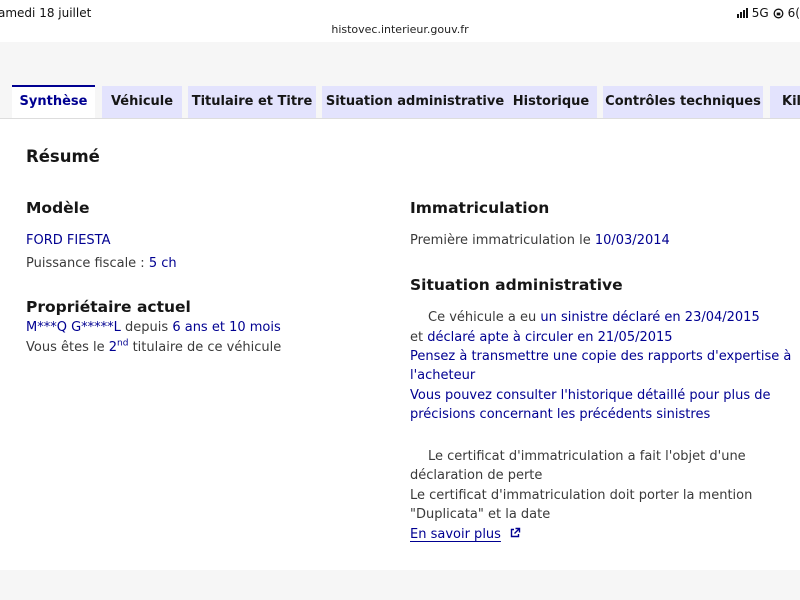 This screenshot has width=800, height=600. Describe the element at coordinates (207, 347) in the screenshot. I see `owner-rank-end: titulaire de ce véhicule` at that location.